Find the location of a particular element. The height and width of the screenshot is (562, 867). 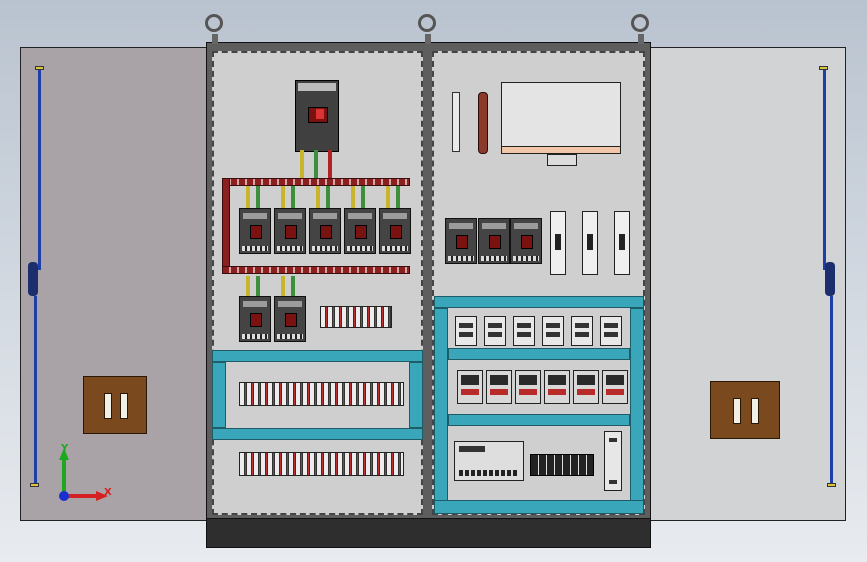

left-door-rod-bottom-cap is located at coordinates (34, 485).